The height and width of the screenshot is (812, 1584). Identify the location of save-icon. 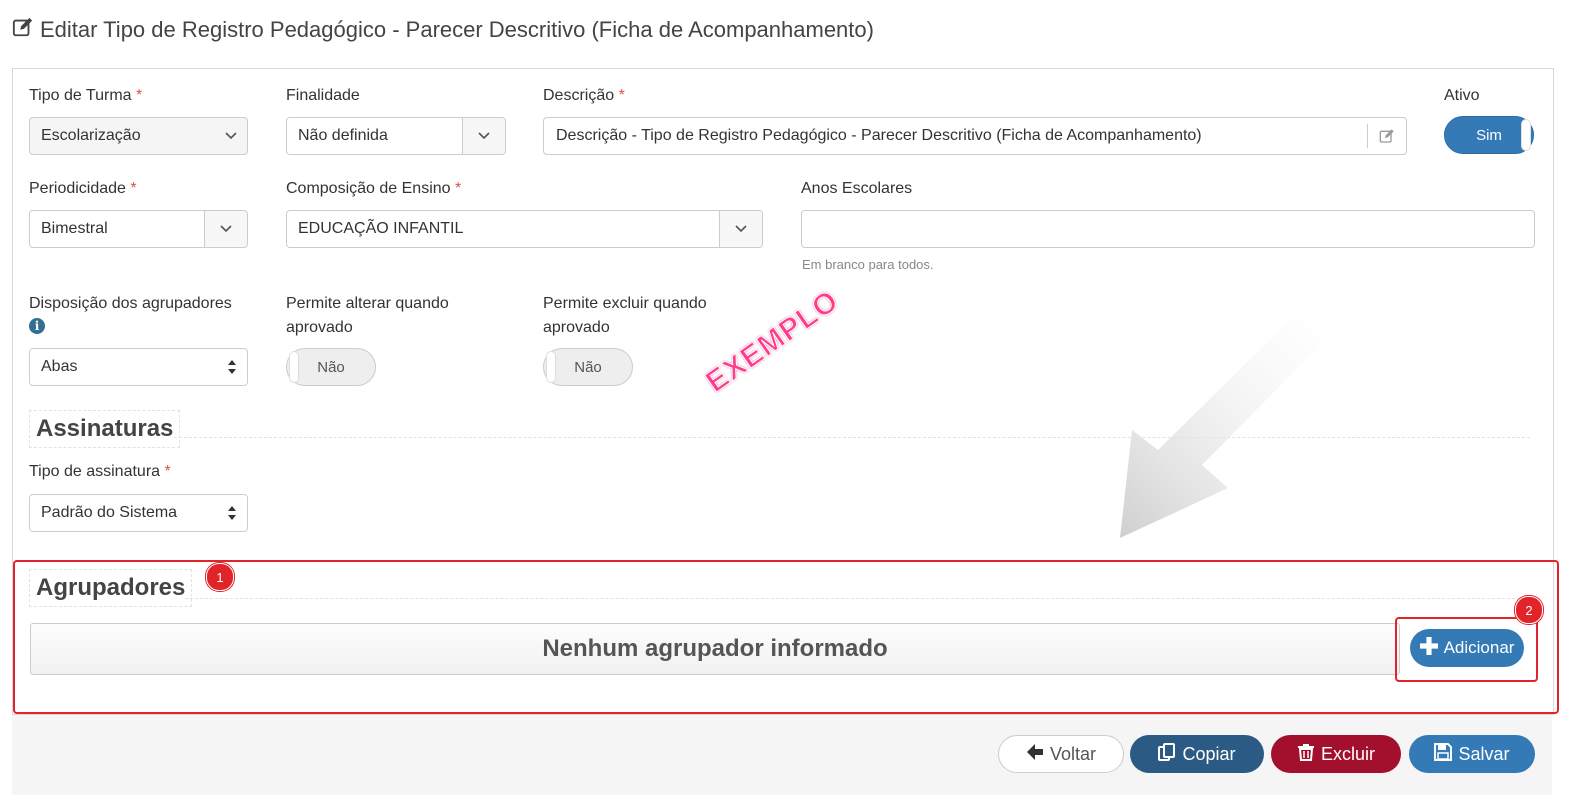
(1443, 754).